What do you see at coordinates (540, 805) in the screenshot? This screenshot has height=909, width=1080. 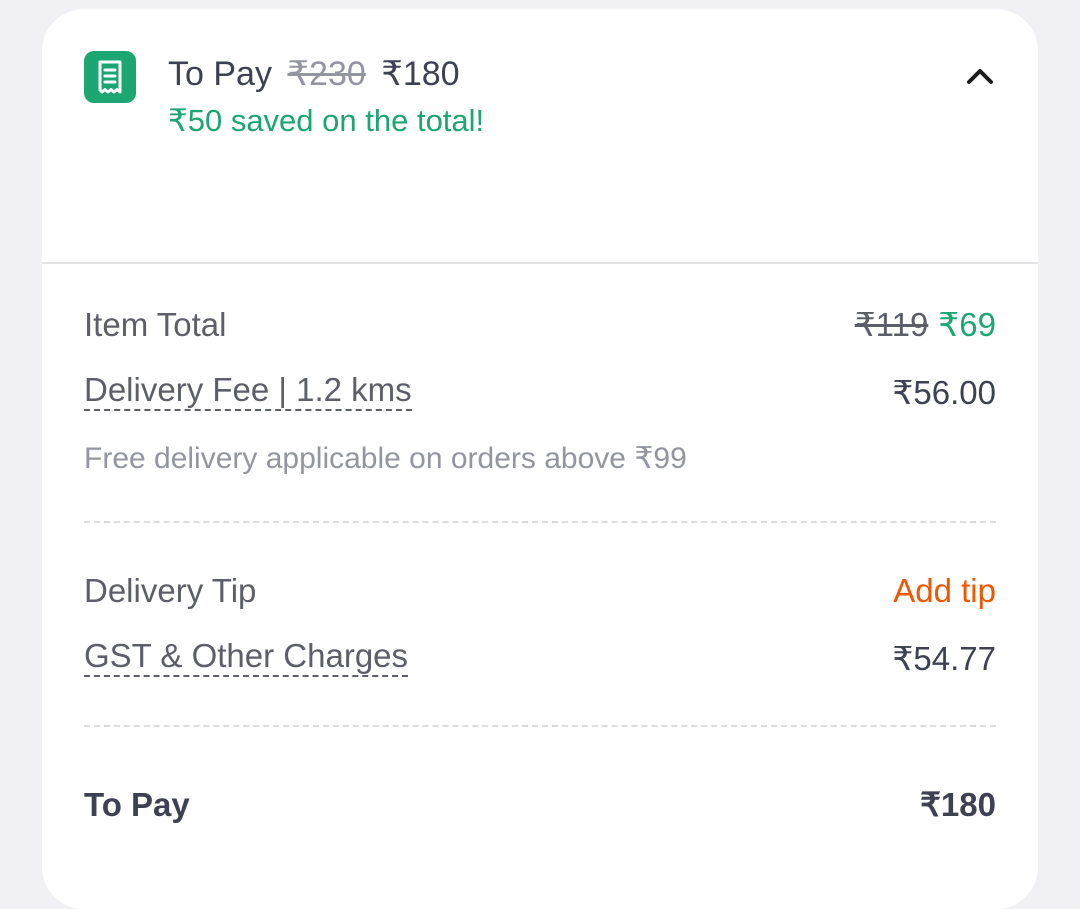 I see `to-pay-row: To Pay ₹180` at bounding box center [540, 805].